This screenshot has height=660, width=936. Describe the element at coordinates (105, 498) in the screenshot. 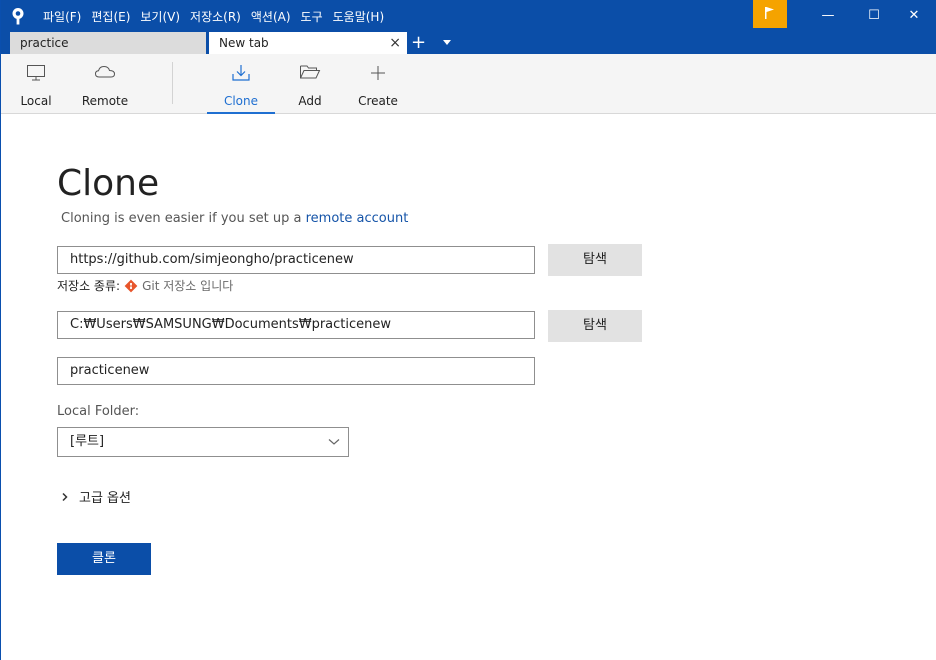

I see `advanced-options-label: 고급 옵션` at that location.